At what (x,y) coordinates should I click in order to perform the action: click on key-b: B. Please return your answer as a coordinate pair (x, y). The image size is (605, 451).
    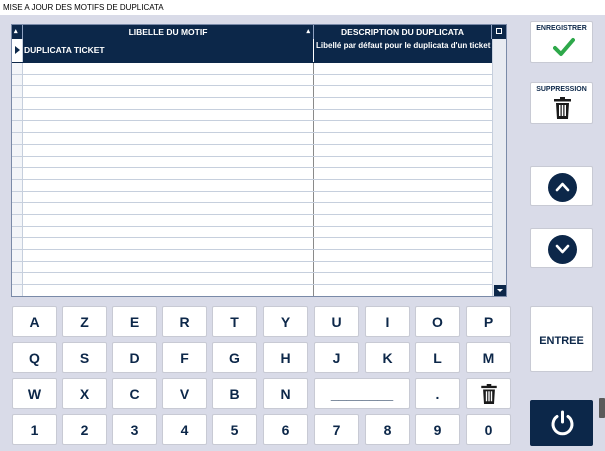
    Looking at the image, I should click on (234, 393).